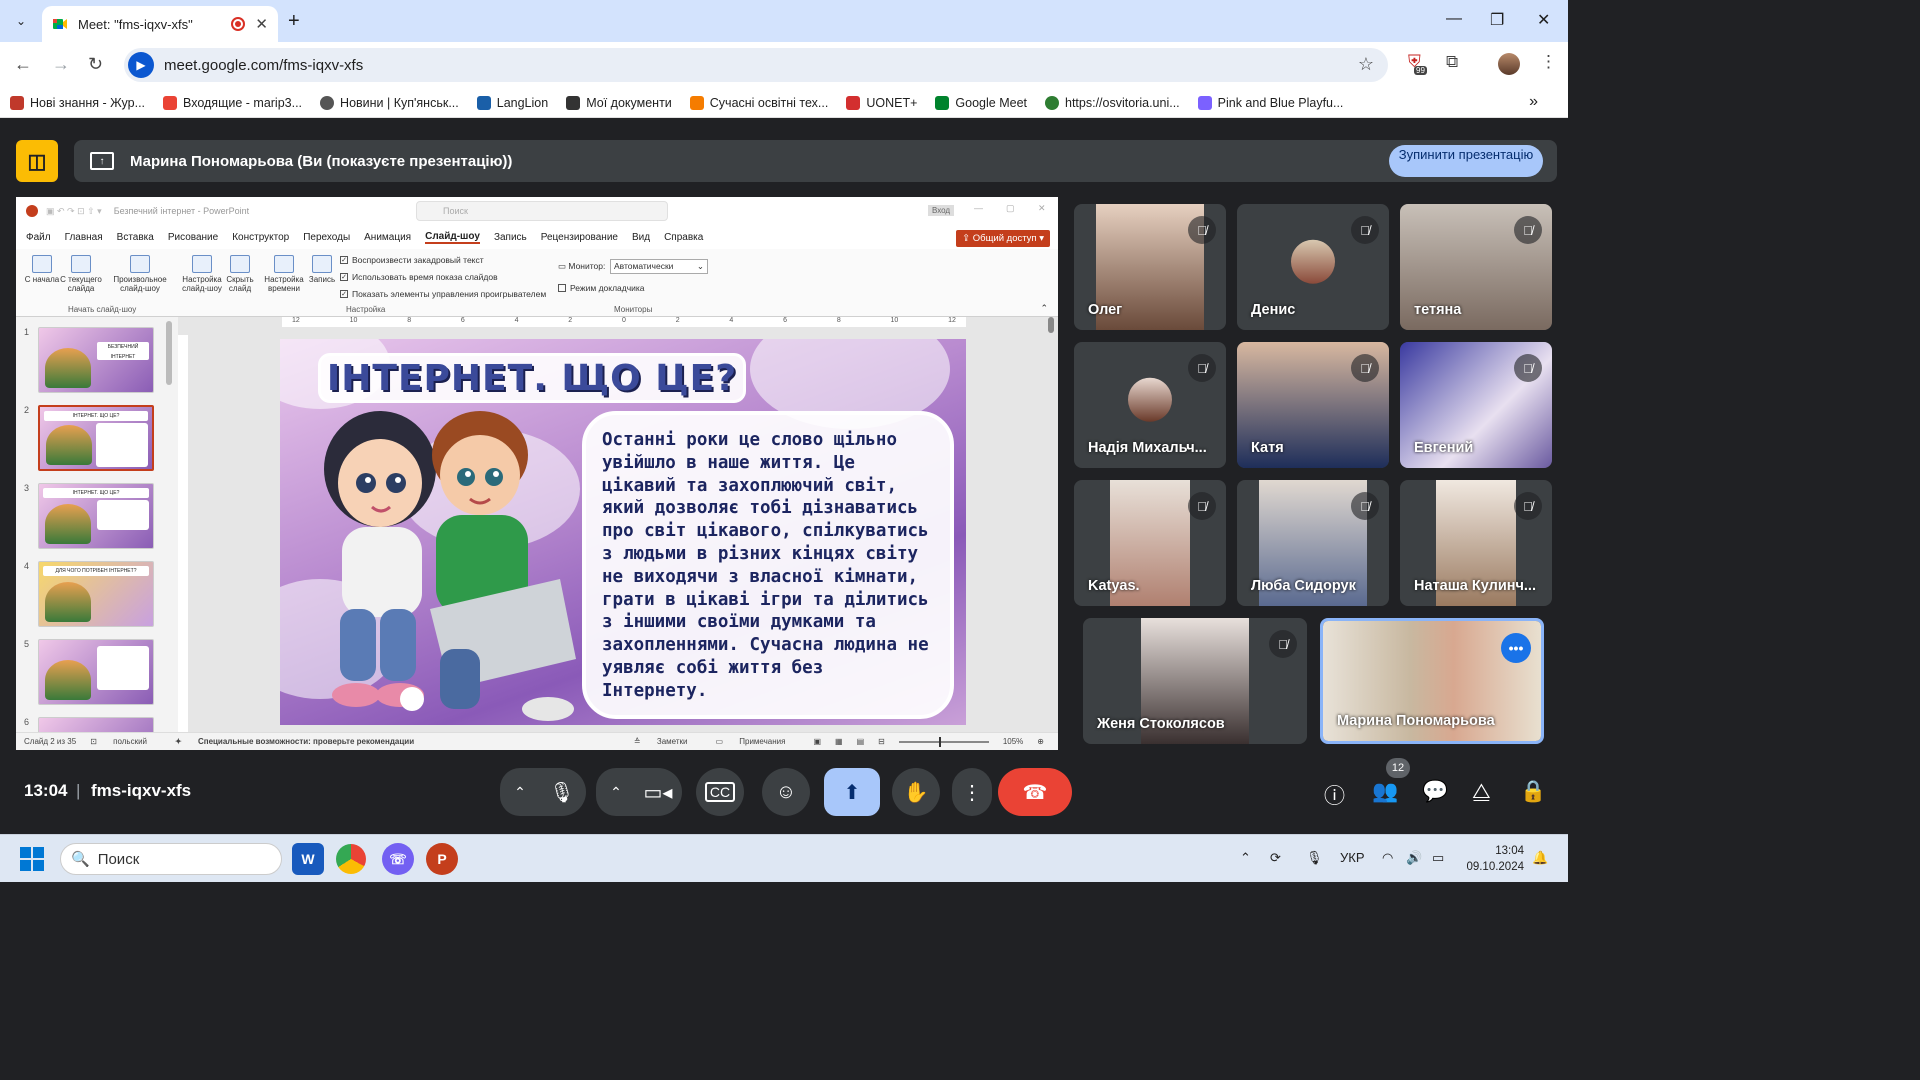  I want to click on from-current-button: С текущего слайда, so click(81, 274).